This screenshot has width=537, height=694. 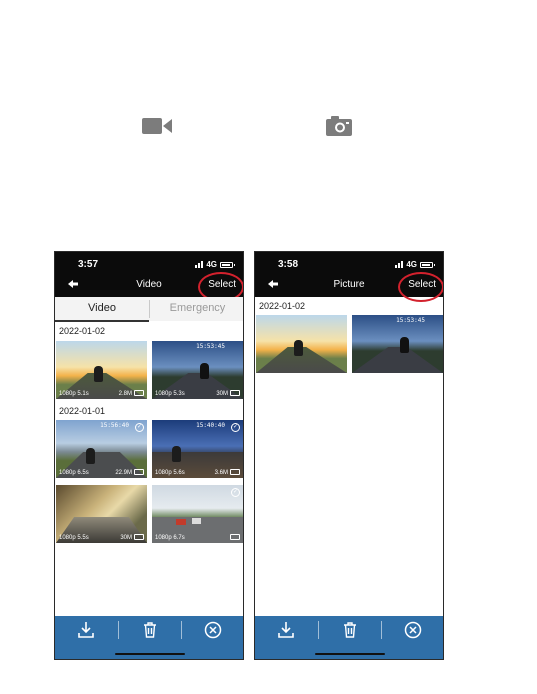 I want to click on video-thumbnail: ✓ 1080p 6.7s, so click(x=197, y=514).